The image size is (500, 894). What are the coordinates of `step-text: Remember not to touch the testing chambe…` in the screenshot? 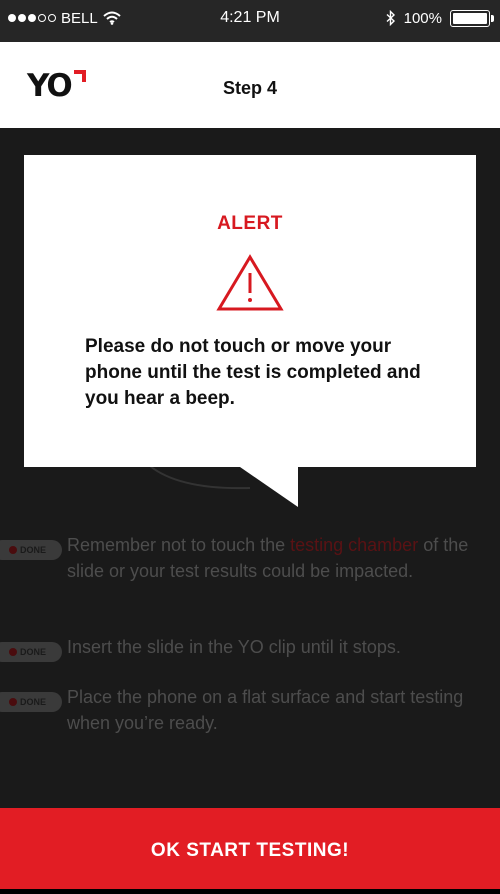 It's located at (277, 558).